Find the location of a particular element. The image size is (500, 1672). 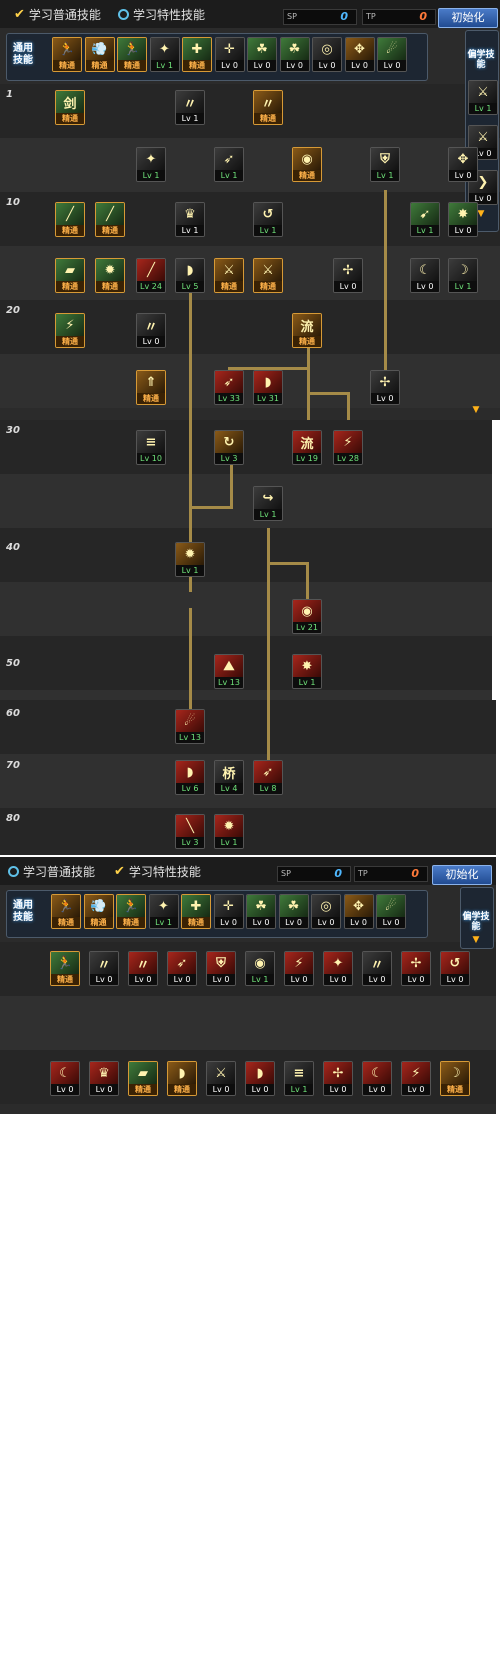

skill-slot: ⚡ Lv 28 is located at coordinates (348, 447).